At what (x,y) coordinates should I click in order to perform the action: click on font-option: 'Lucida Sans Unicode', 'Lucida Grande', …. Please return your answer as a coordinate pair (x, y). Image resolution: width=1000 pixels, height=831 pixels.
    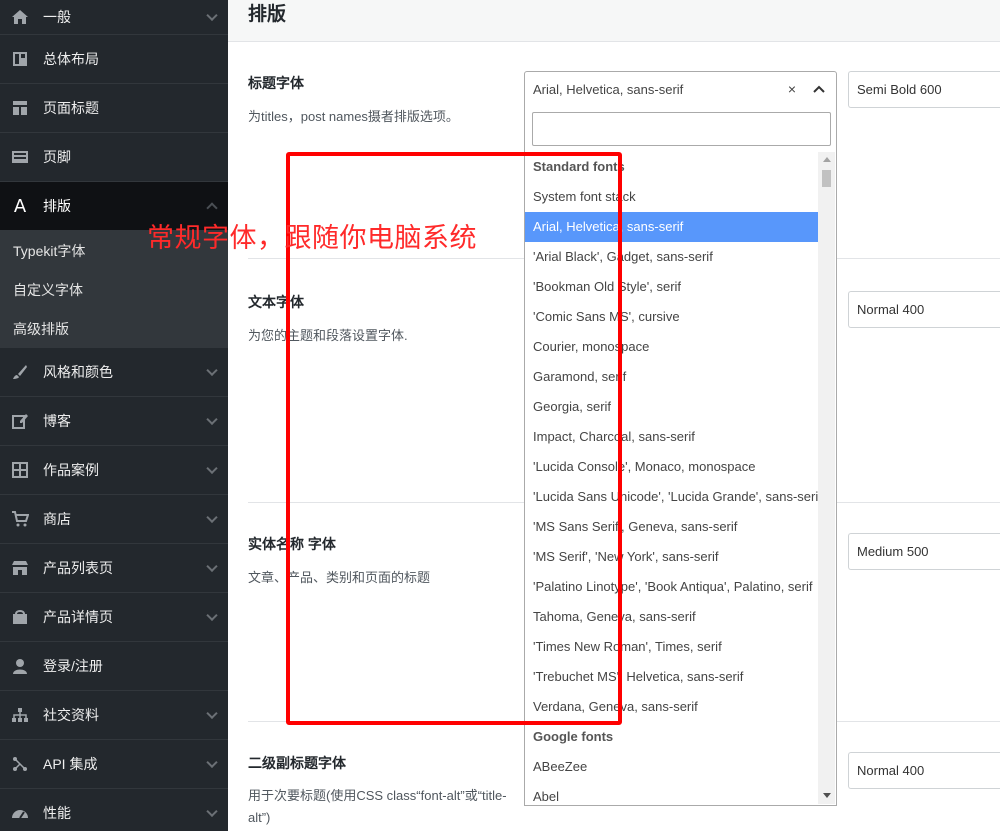
    Looking at the image, I should click on (671, 497).